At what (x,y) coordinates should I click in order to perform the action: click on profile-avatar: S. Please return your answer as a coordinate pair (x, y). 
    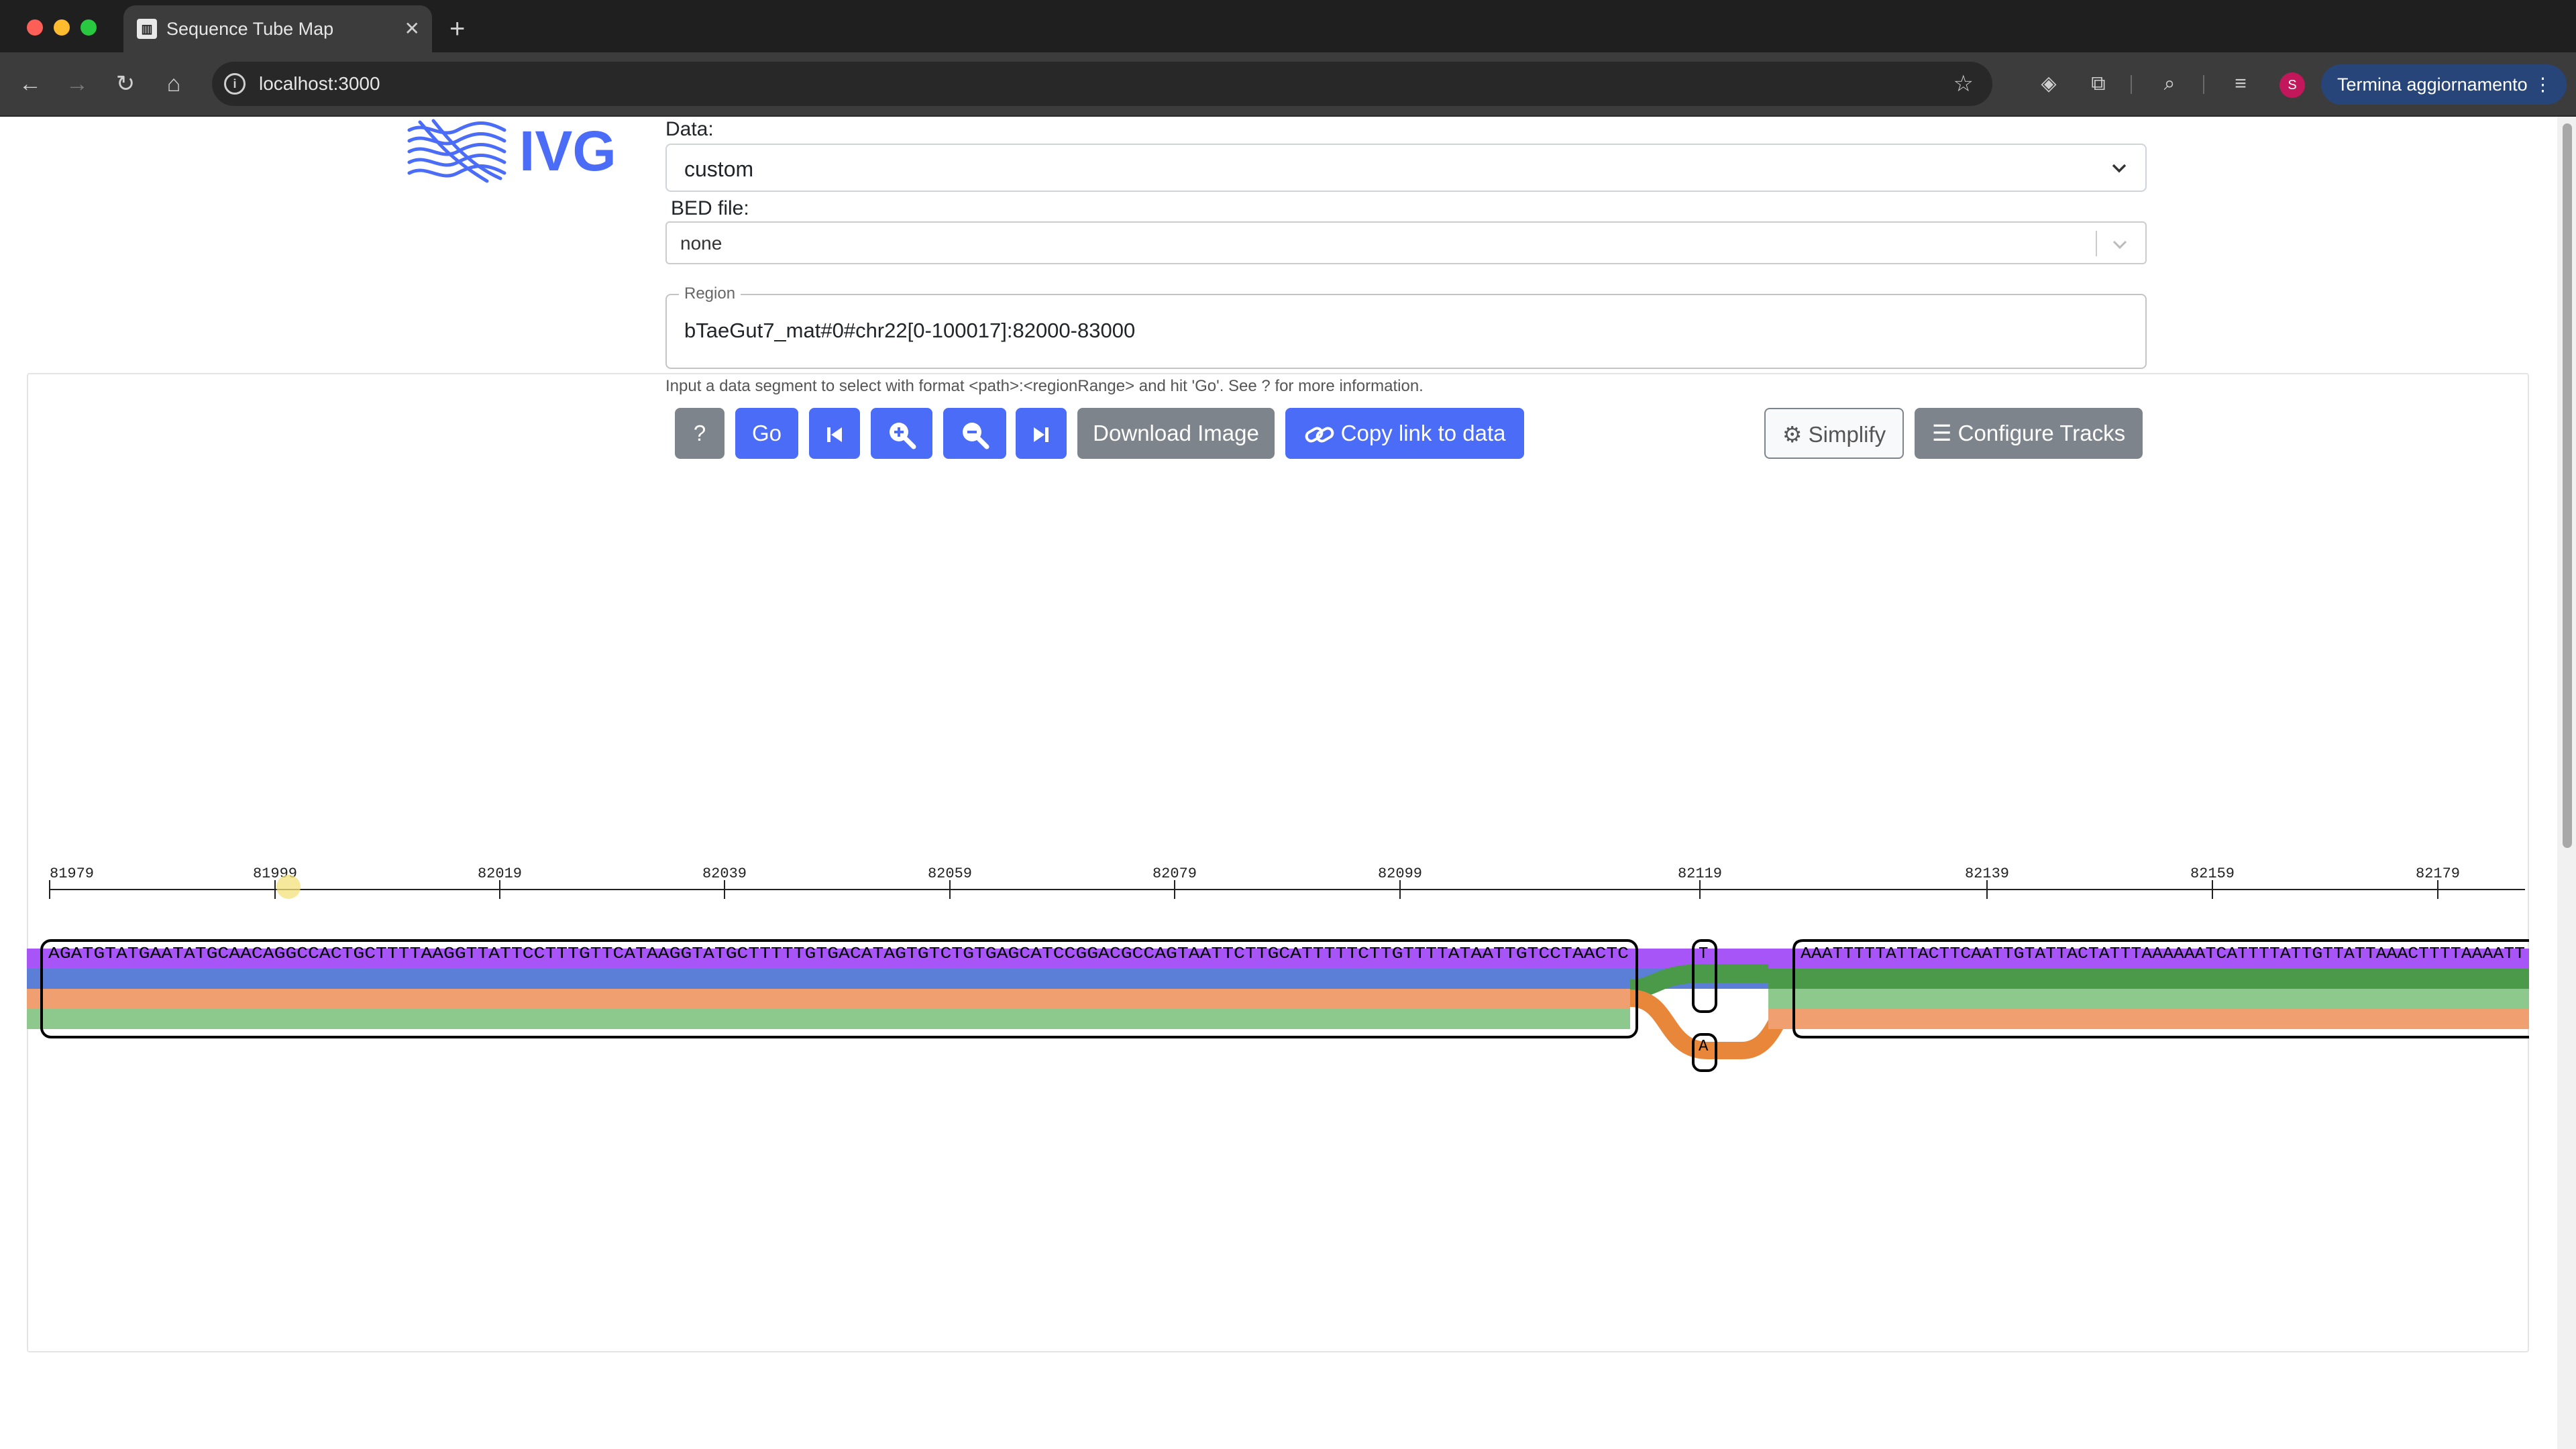
    Looking at the image, I should click on (2292, 85).